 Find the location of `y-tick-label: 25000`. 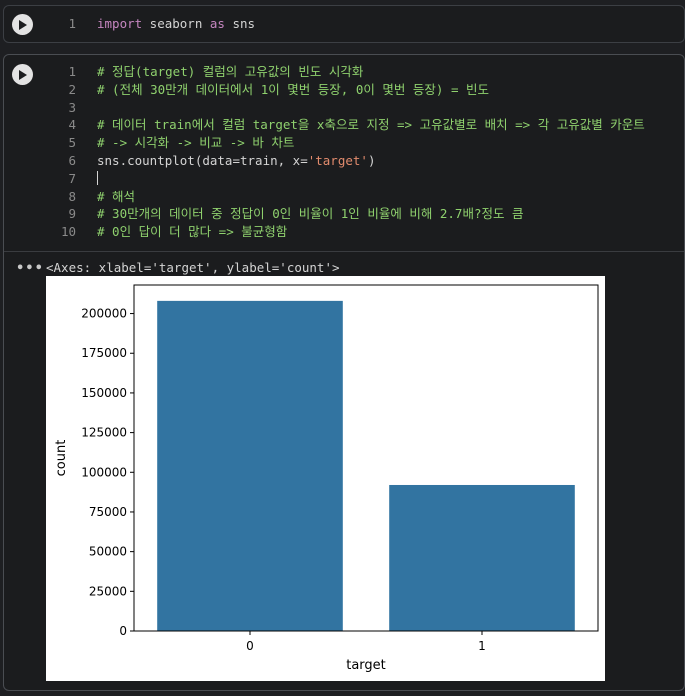

y-tick-label: 25000 is located at coordinates (108, 591).